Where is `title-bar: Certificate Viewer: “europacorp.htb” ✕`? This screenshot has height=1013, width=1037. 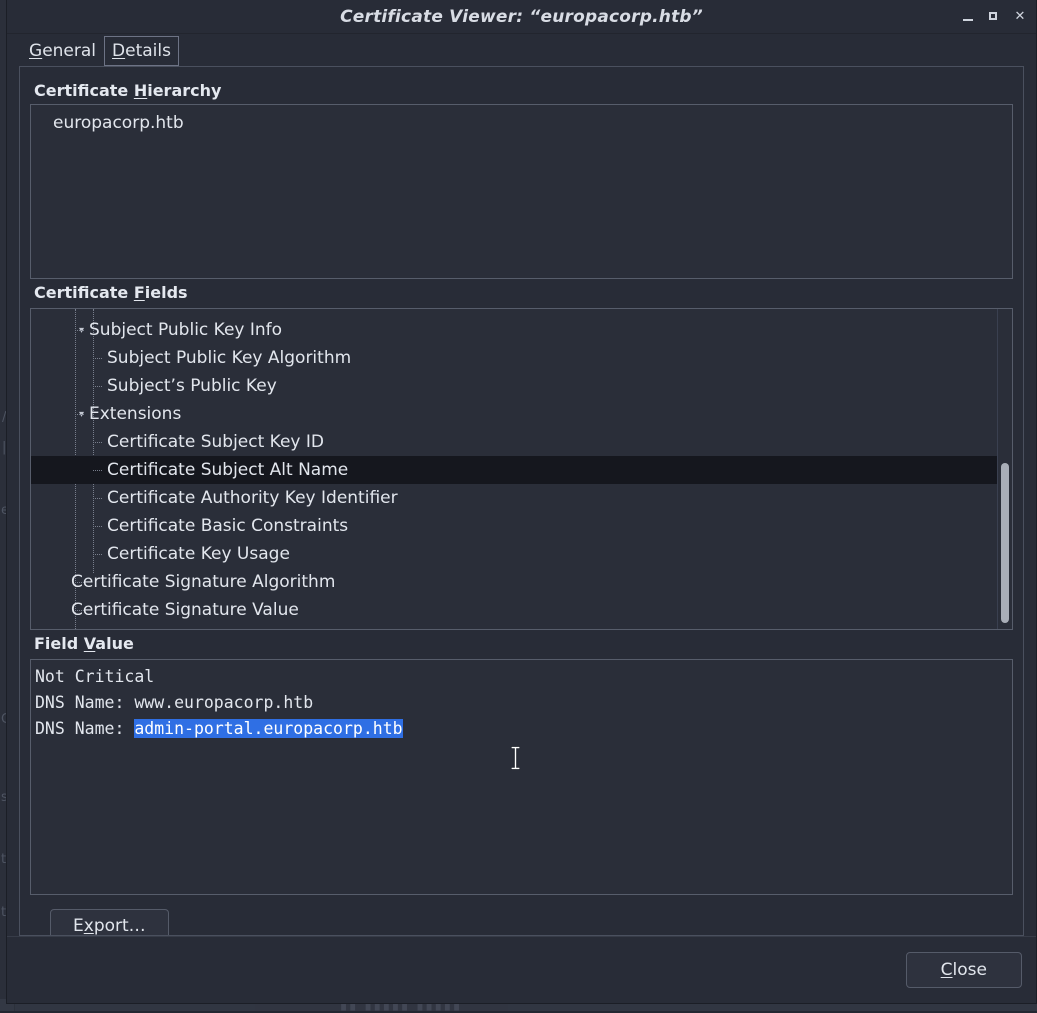 title-bar: Certificate Viewer: “europacorp.htb” ✕ is located at coordinates (521, 17).